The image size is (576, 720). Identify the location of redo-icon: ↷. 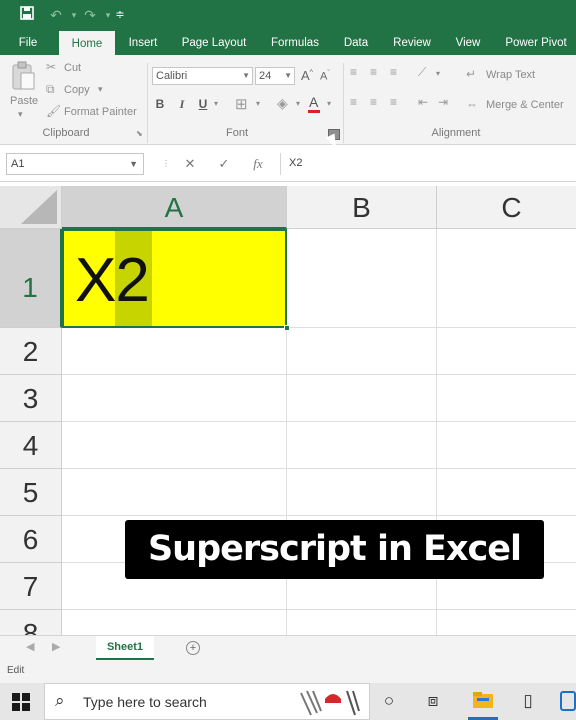
(90, 15).